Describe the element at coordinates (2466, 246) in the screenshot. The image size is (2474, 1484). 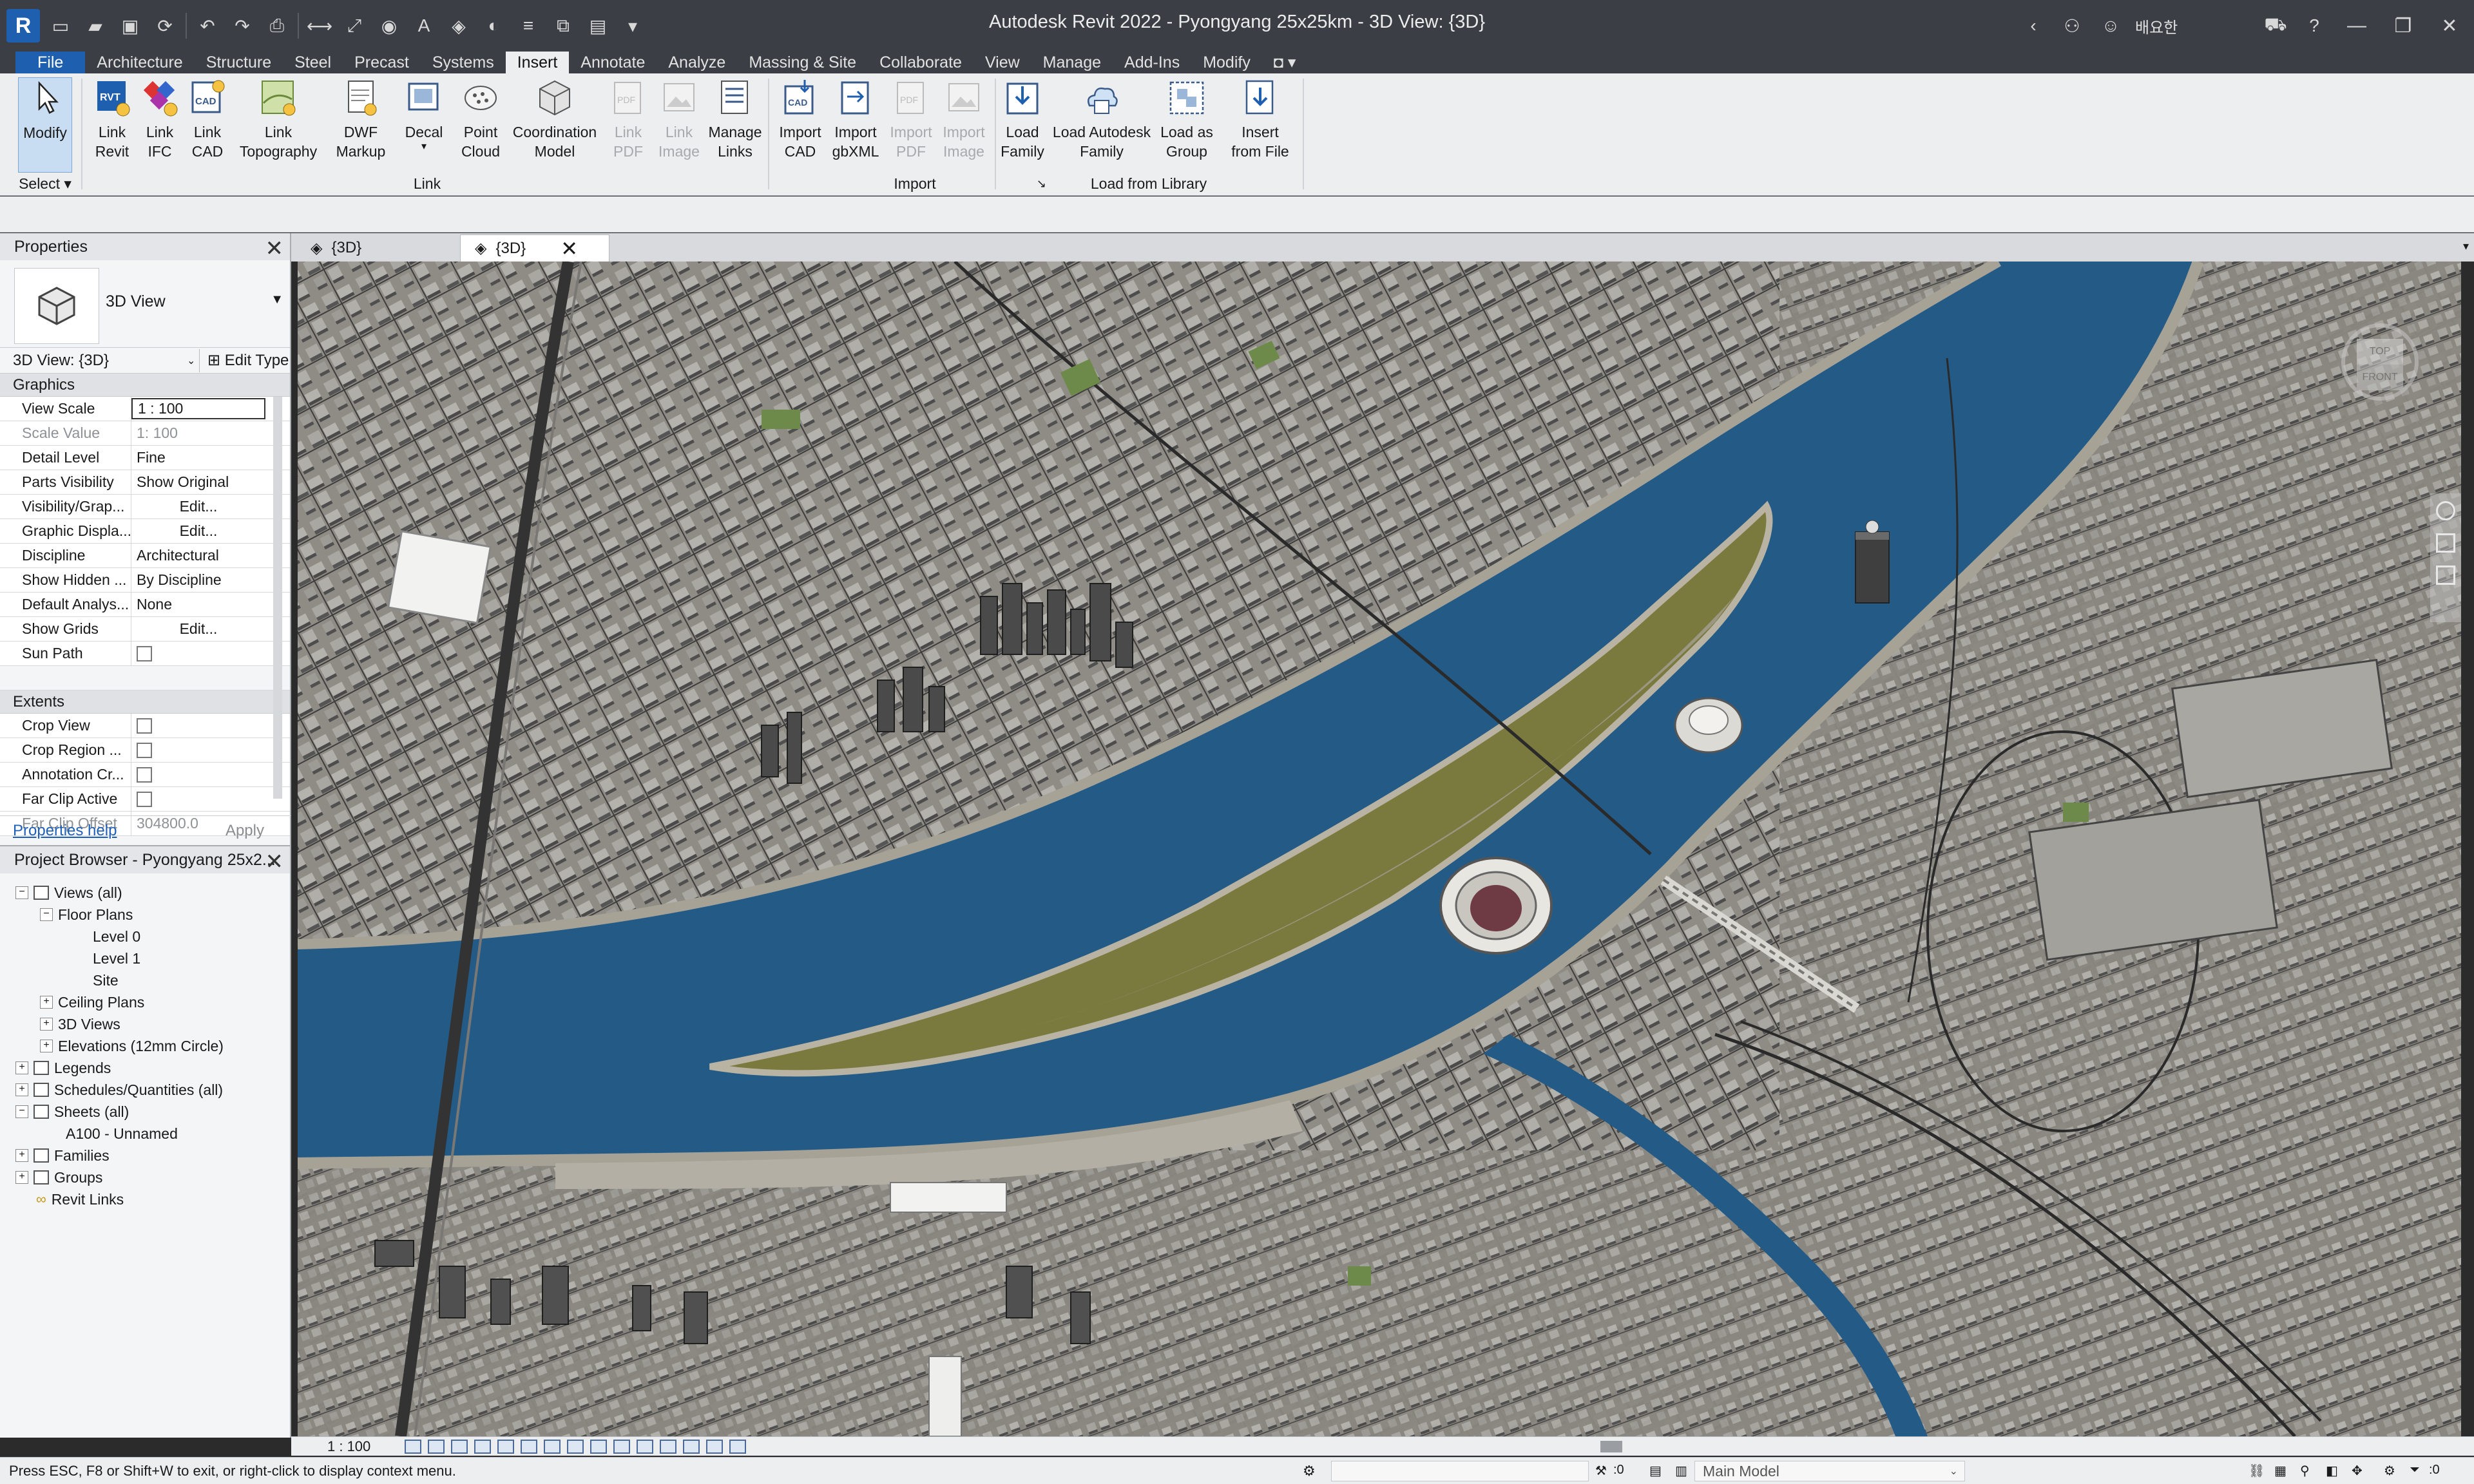
I see `view-tabs-dropdown-icon: ▾` at that location.